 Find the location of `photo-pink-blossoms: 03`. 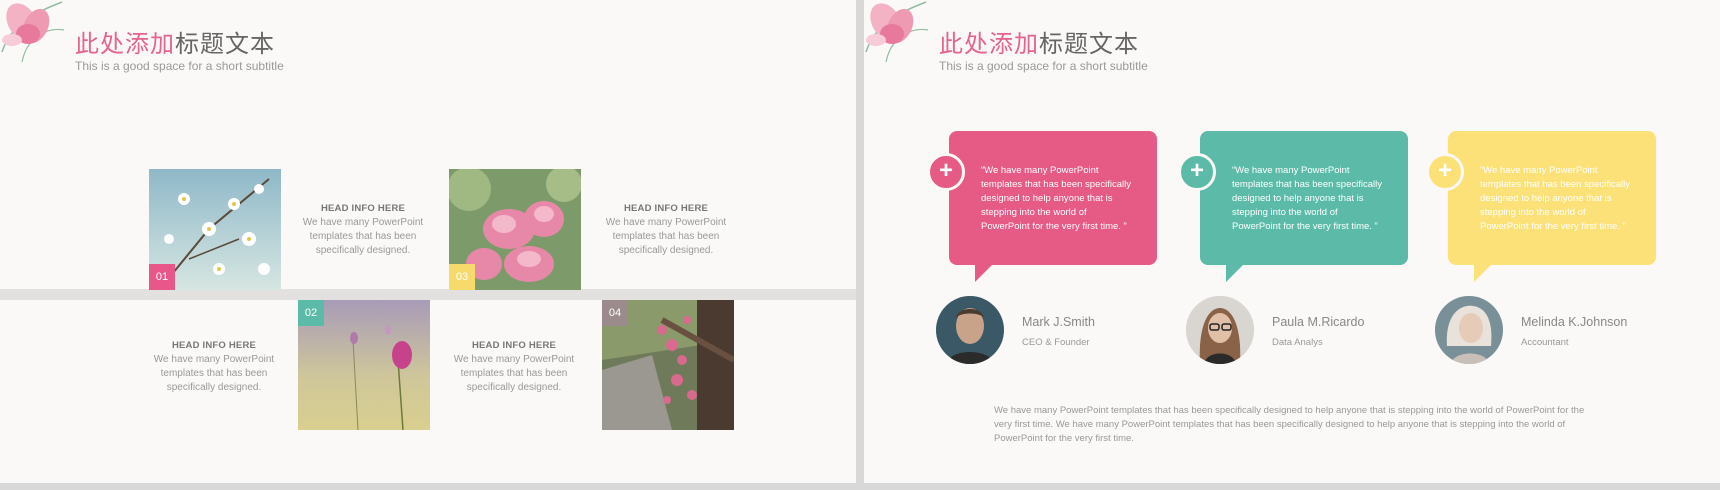

photo-pink-blossoms: 03 is located at coordinates (515, 229).